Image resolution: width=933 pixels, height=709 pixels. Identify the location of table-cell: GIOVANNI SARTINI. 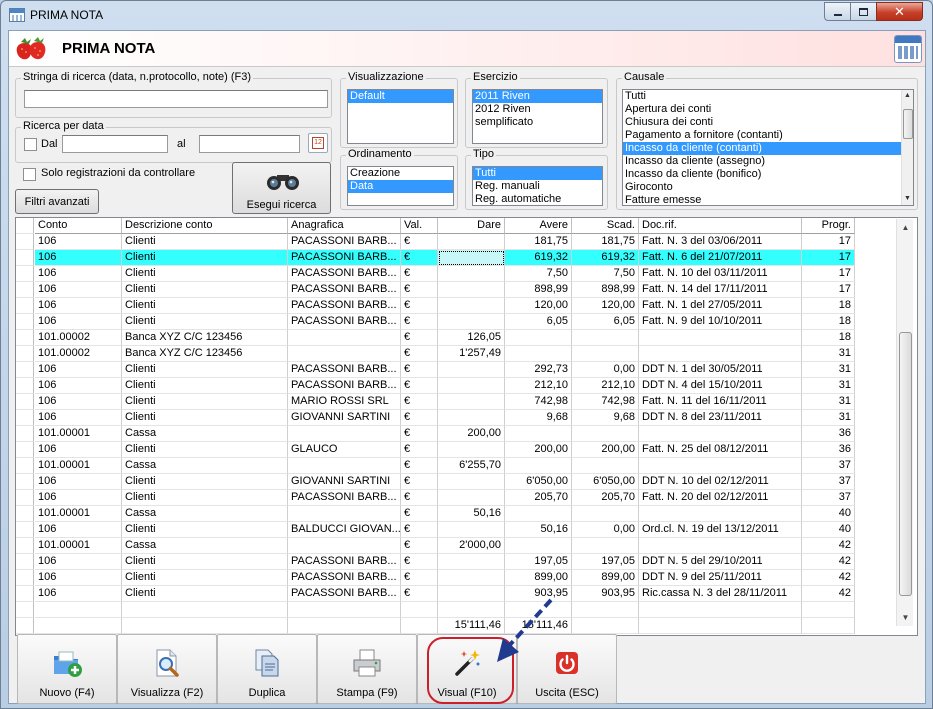
(344, 482).